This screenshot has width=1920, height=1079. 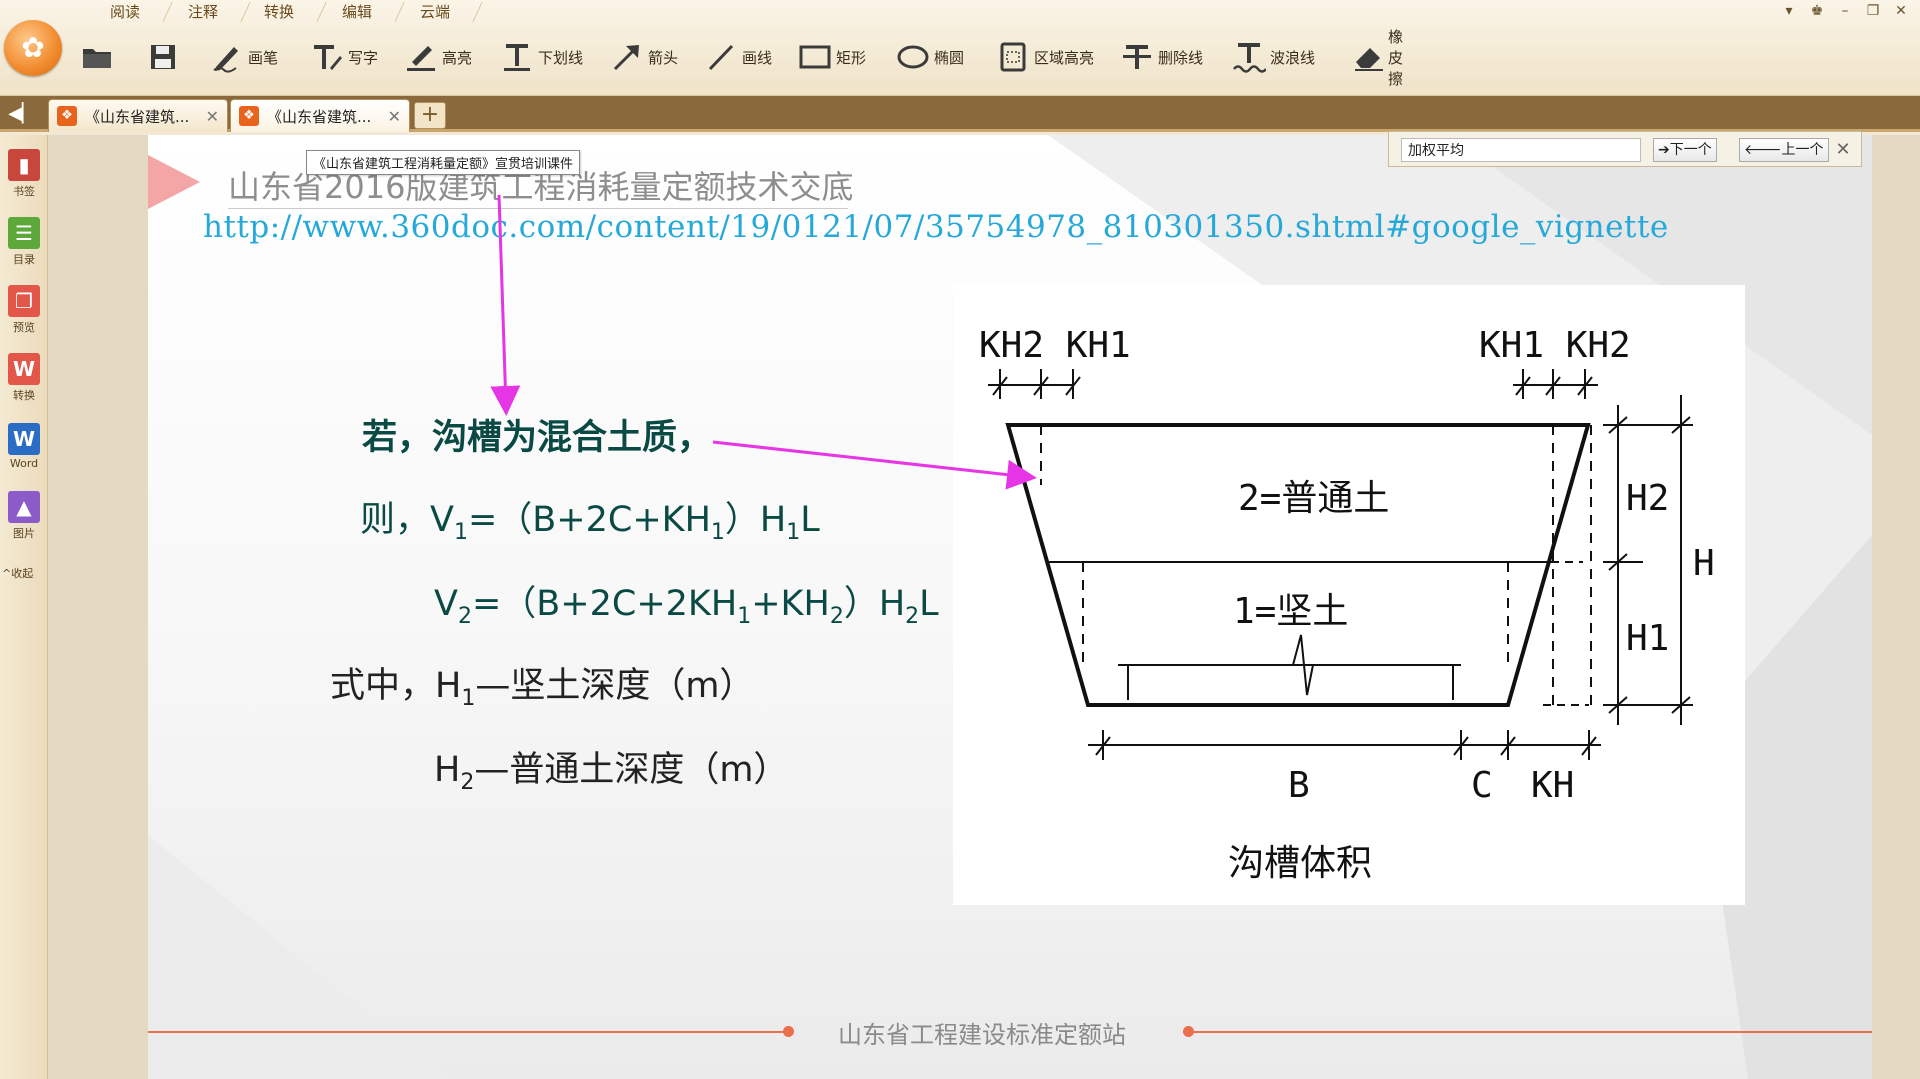 I want to click on strikethrough-icon, so click(x=1137, y=57).